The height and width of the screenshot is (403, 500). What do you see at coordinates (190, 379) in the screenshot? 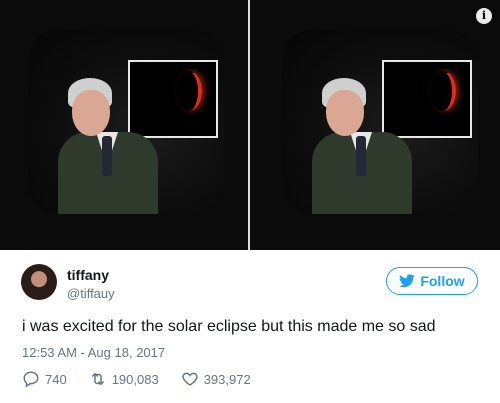
I see `heart-icon` at bounding box center [190, 379].